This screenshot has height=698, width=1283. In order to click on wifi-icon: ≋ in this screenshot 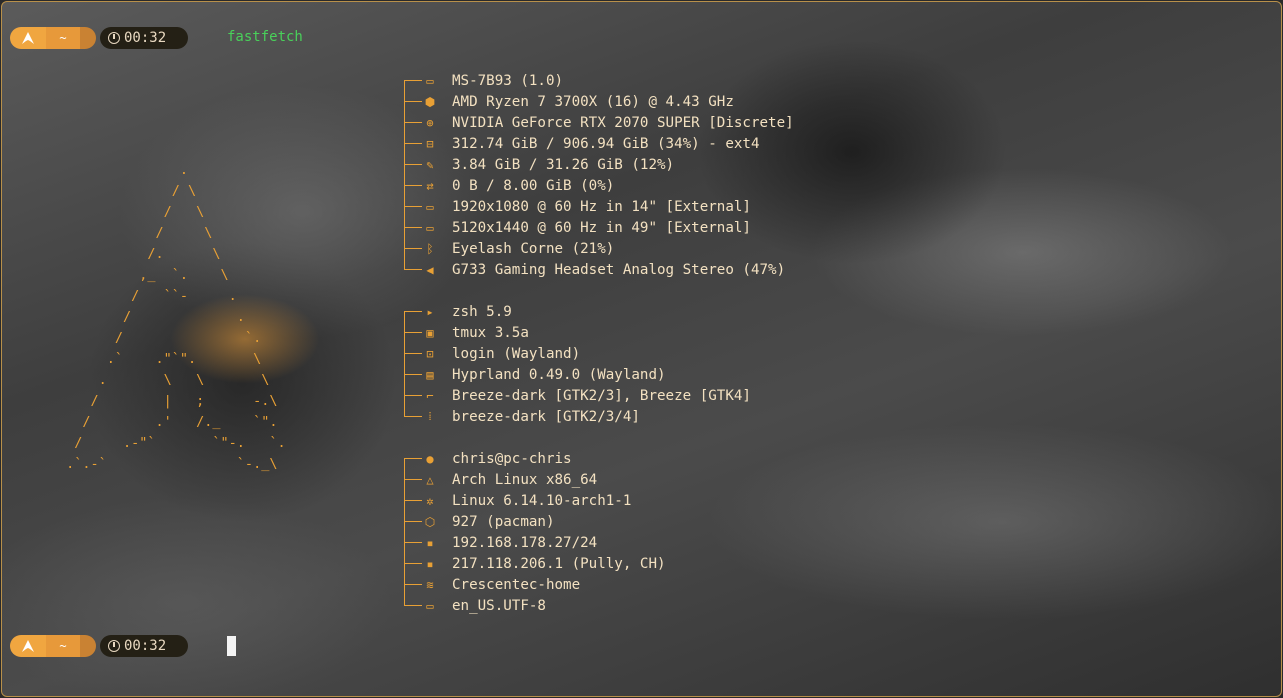, I will do `click(430, 584)`.